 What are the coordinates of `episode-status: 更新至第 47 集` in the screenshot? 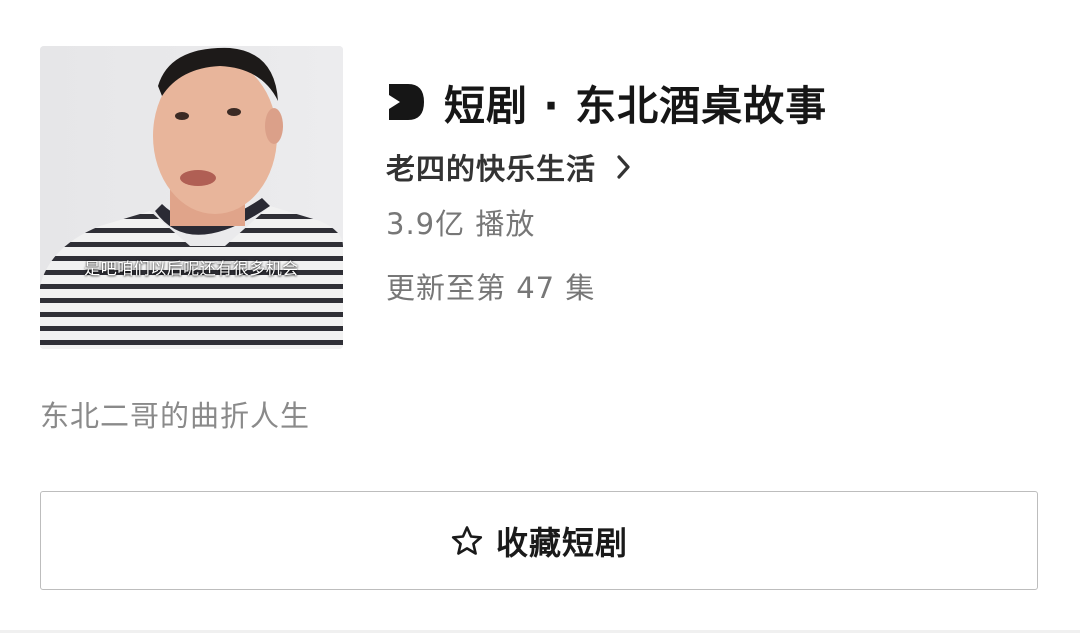 It's located at (491, 288).